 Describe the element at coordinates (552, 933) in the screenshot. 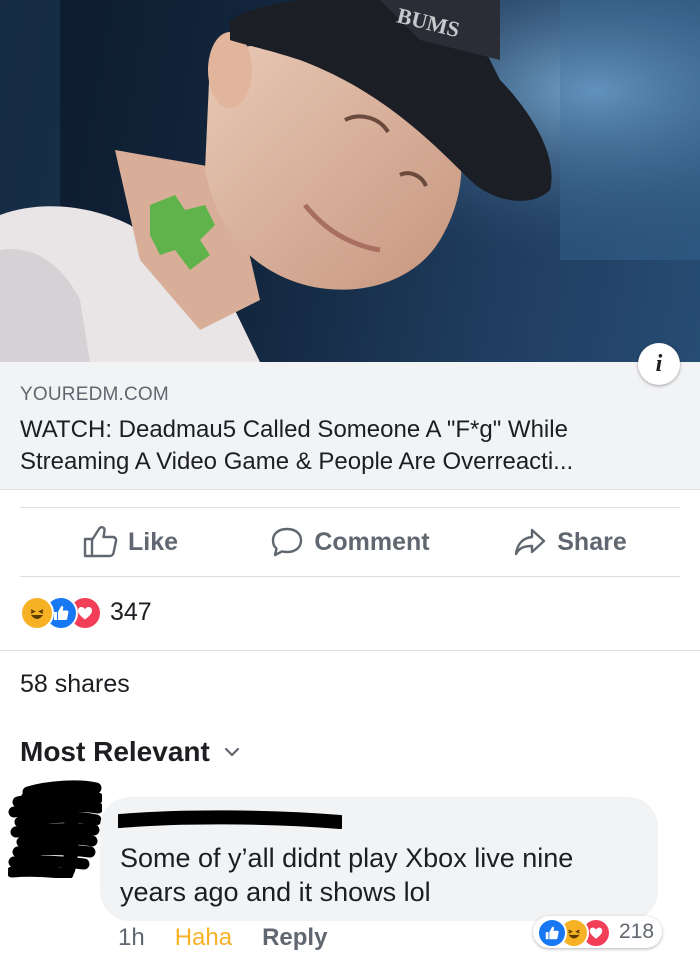

I see `like-icon` at that location.